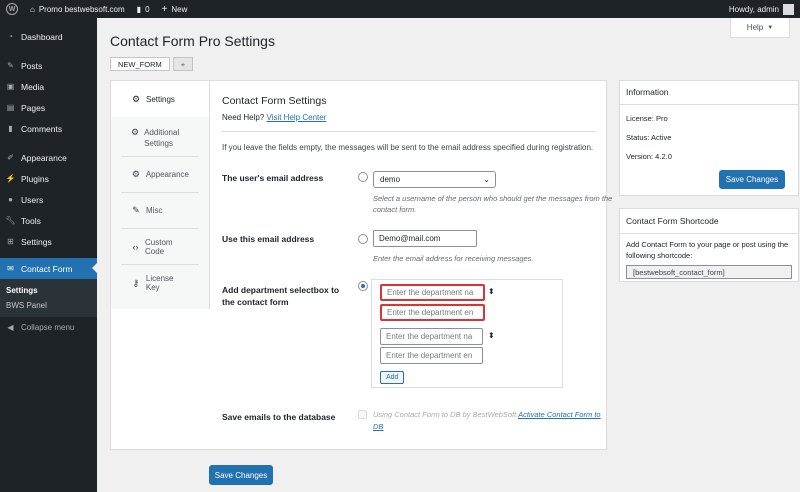 This screenshot has height=492, width=800. Describe the element at coordinates (432, 292) in the screenshot. I see `department-name-input: Enter the department na` at that location.